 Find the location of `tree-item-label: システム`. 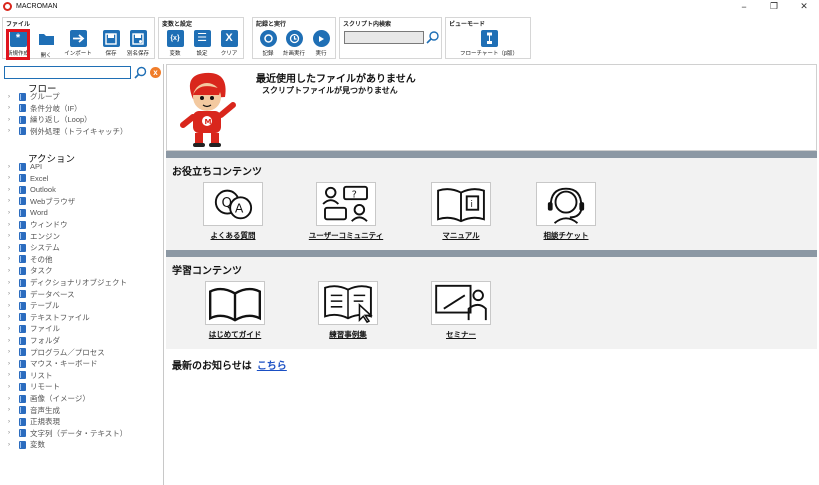

tree-item-label: システム is located at coordinates (45, 248).